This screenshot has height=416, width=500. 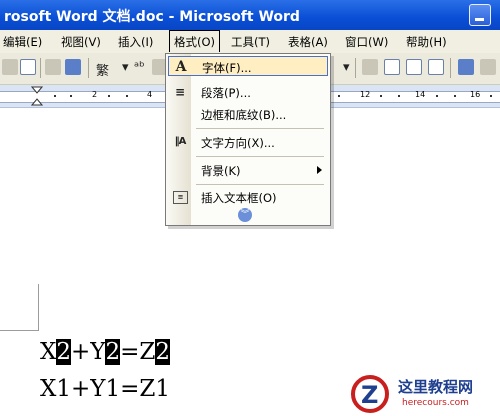 I want to click on menu-item-insert-text-box: ≡ 插入文本框(O), so click(x=248, y=197).